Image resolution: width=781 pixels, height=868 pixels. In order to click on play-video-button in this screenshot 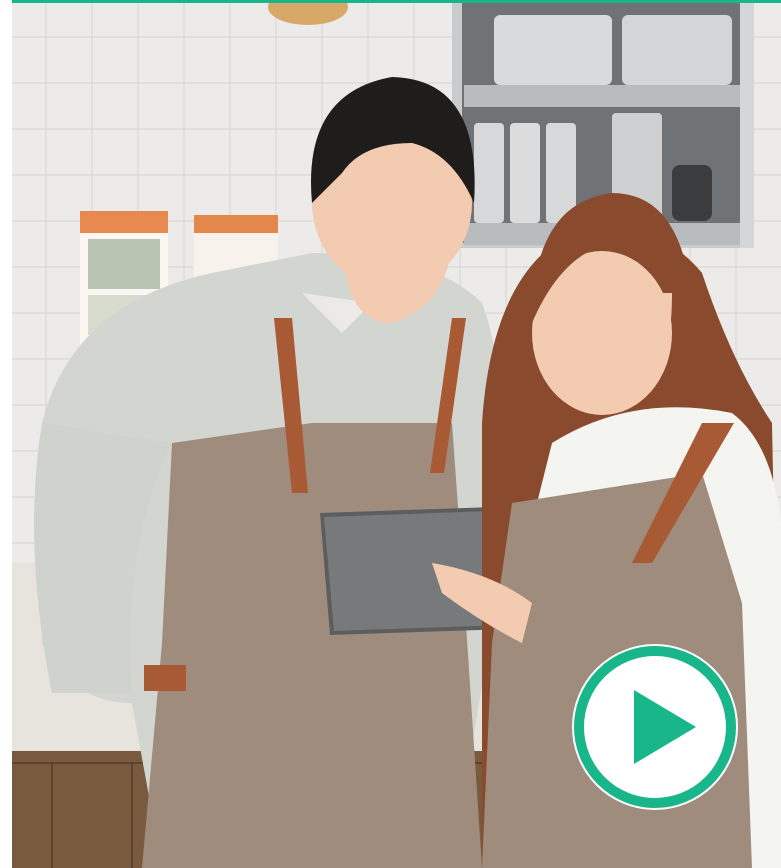, I will do `click(655, 727)`.